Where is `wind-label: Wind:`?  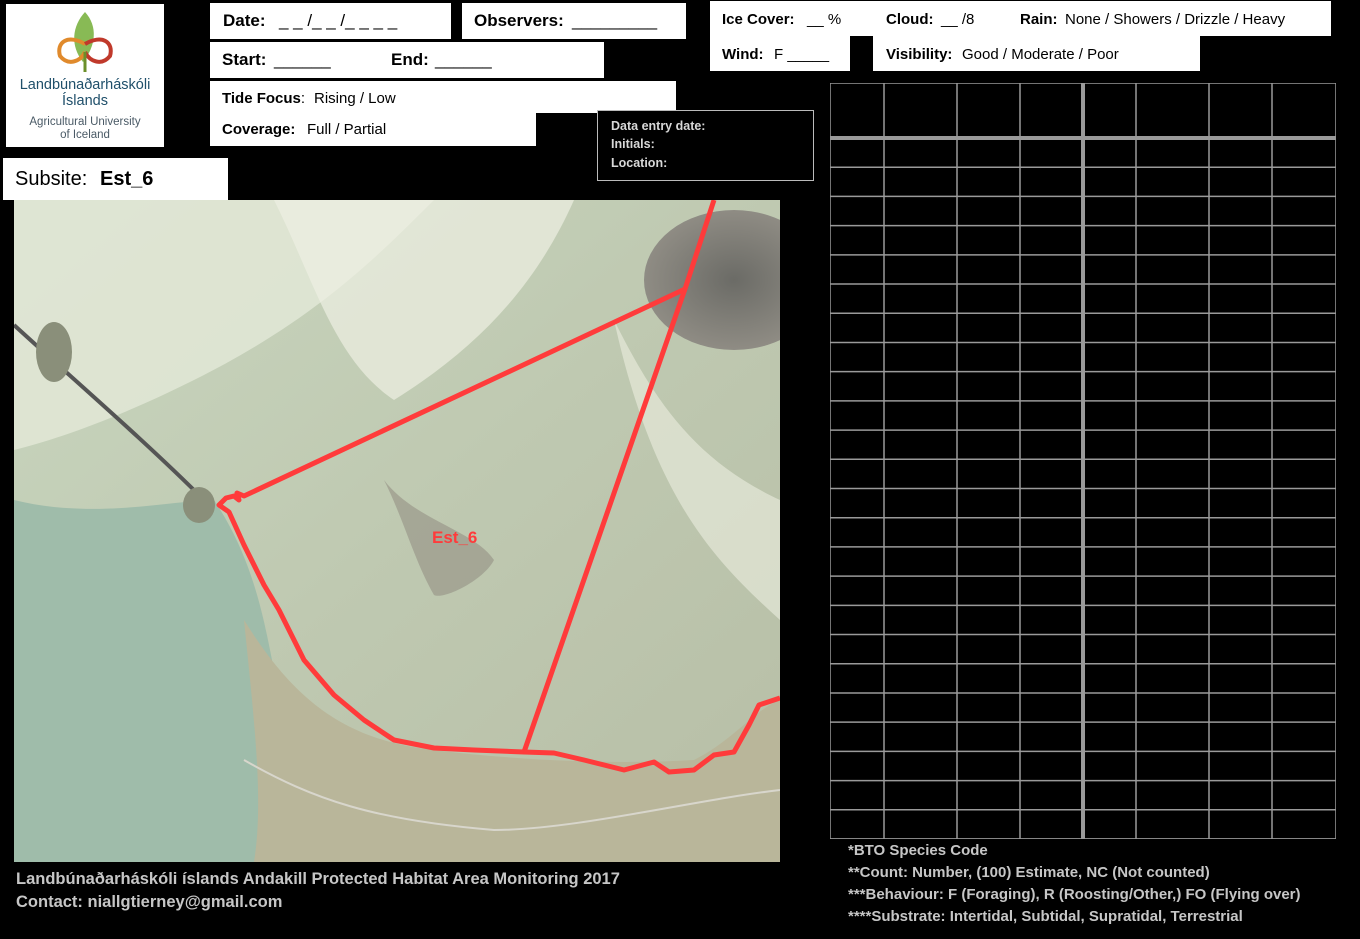 wind-label: Wind: is located at coordinates (743, 54).